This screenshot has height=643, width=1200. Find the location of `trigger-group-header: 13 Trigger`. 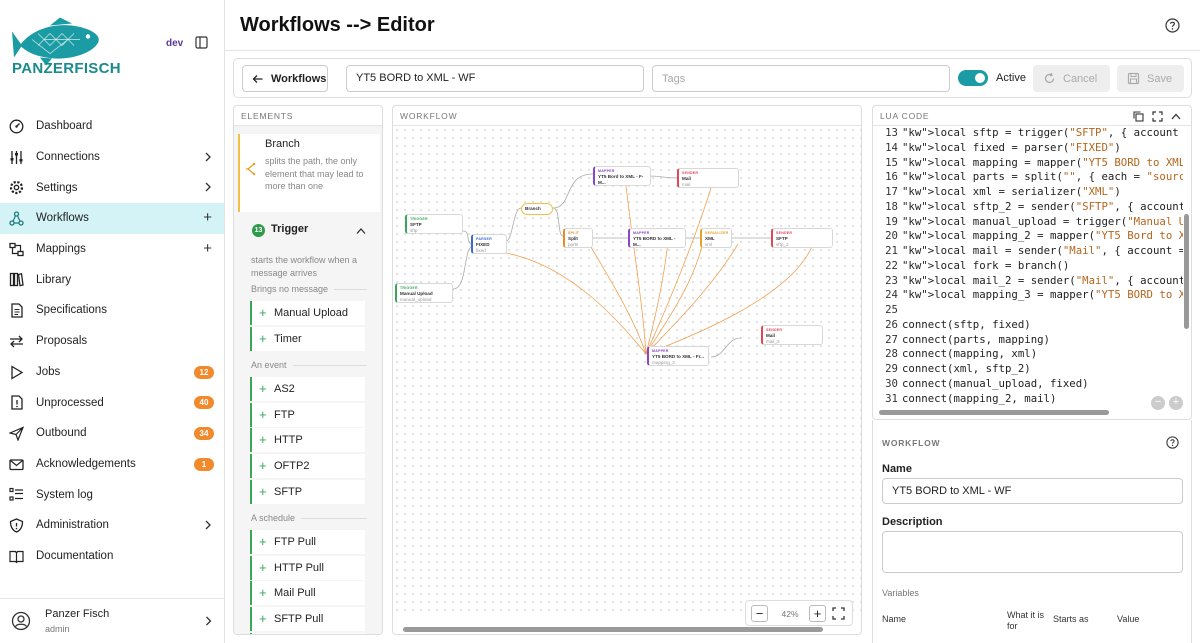

trigger-group-header: 13 Trigger is located at coordinates (309, 233).